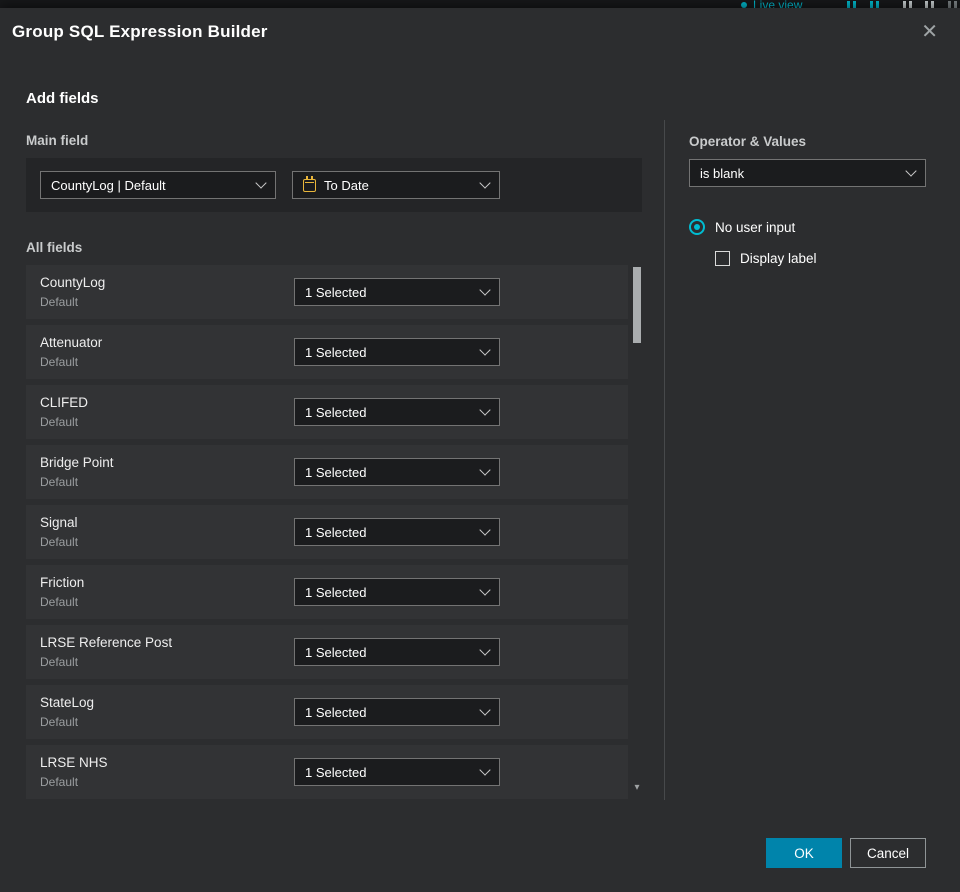  I want to click on field-row: Friction Default 1 Selected, so click(327, 592).